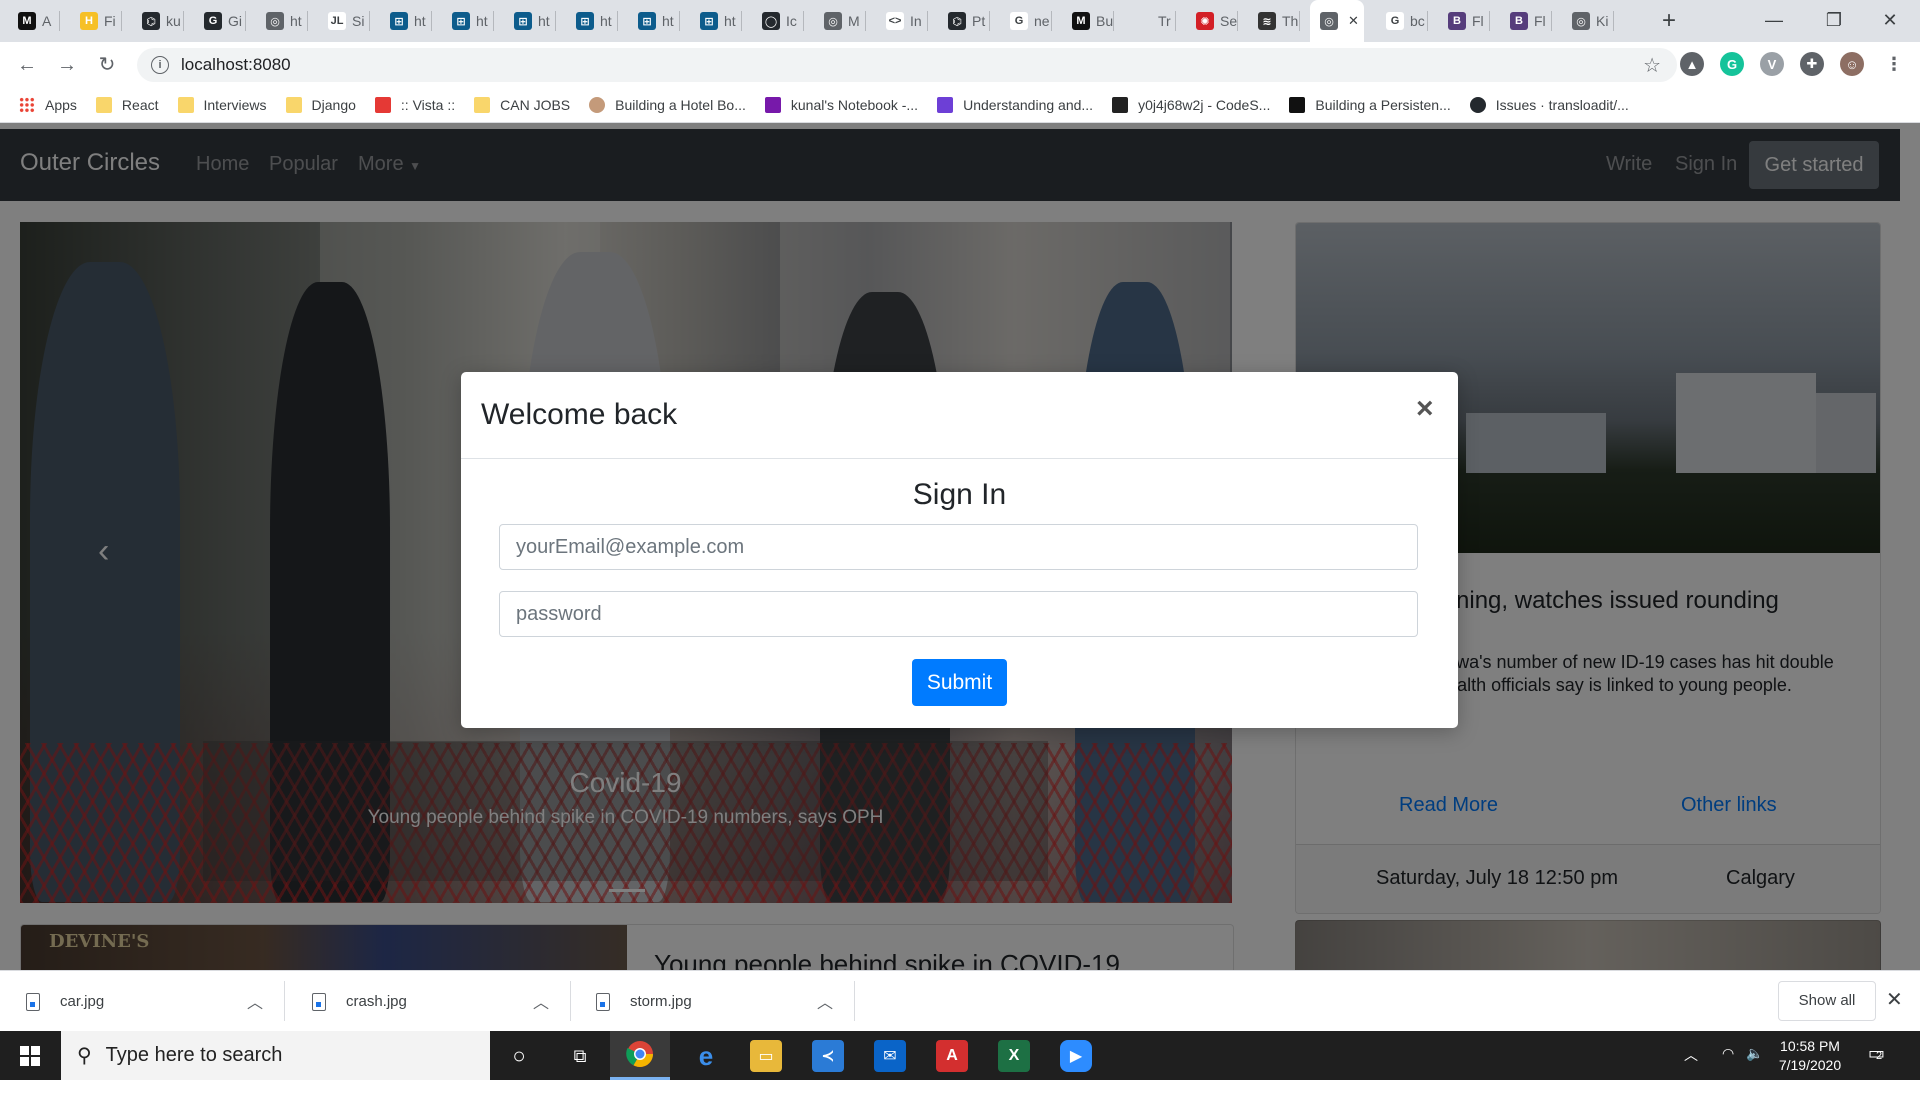  Describe the element at coordinates (766, 1056) in the screenshot. I see `file-explorer-icon: ▭` at that location.